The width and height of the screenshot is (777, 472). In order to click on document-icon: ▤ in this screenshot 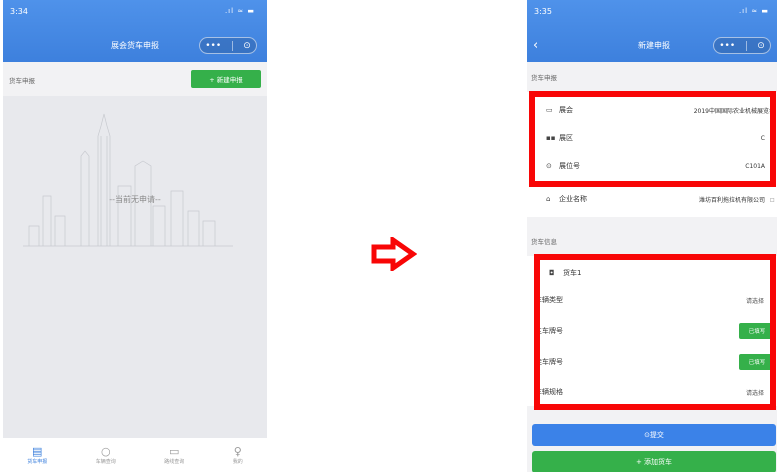, I will do `click(37, 451)`.